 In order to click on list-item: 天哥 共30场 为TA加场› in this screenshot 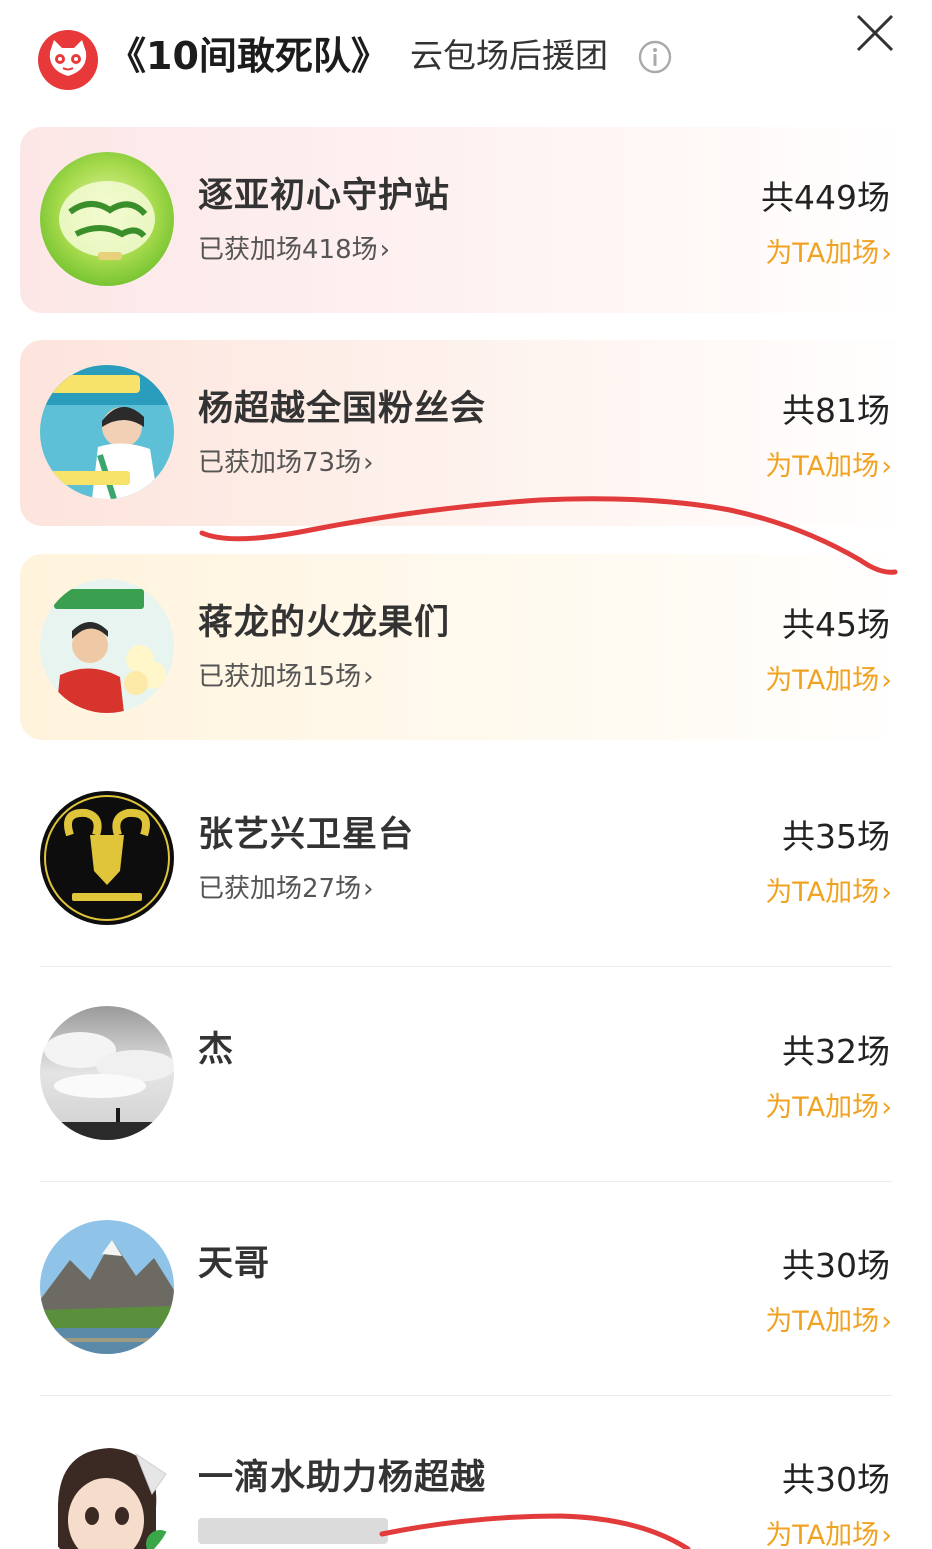, I will do `click(466, 1288)`.